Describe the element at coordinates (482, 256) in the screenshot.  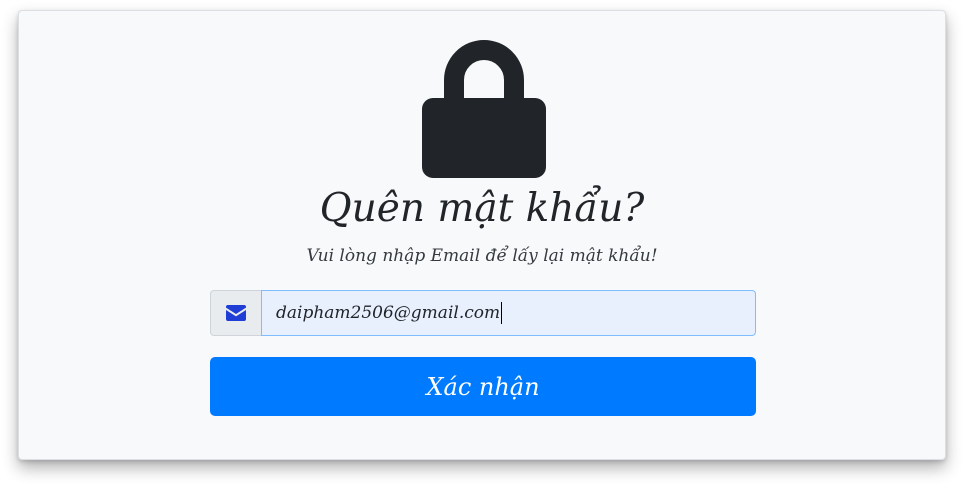
I see `page-subtitle: Vui lòng nhập Email để lấy lại mật khẩu!` at that location.